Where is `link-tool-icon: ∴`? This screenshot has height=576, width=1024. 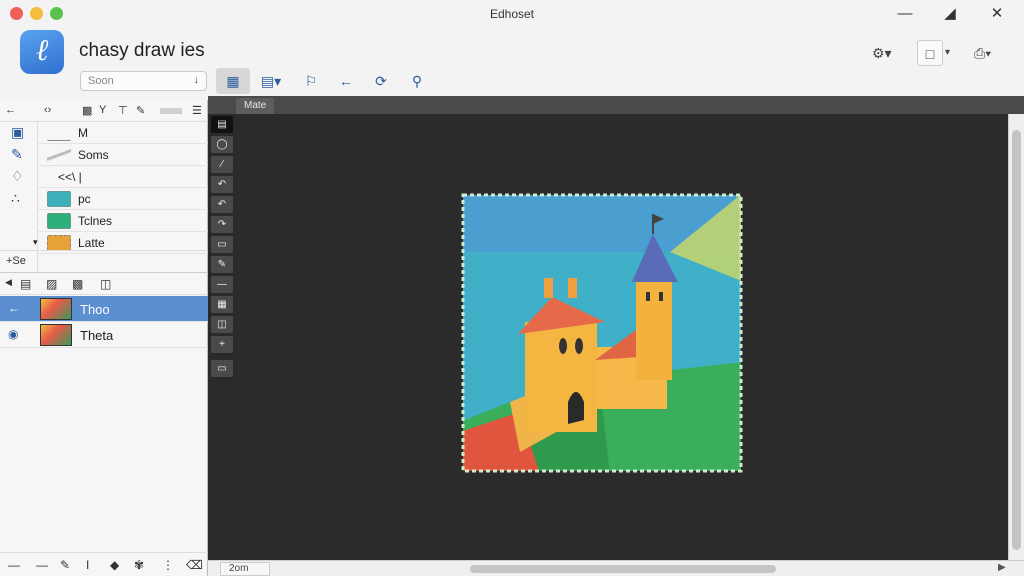
link-tool-icon: ∴ is located at coordinates (15, 198).